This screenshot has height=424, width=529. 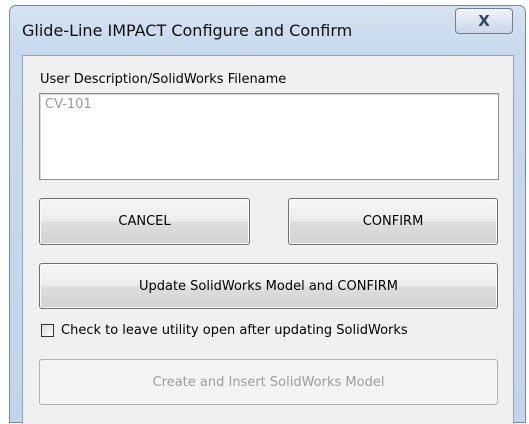 What do you see at coordinates (268, 382) in the screenshot?
I see `create-insert-model-button: Create and Insert SolidWorks Model` at bounding box center [268, 382].